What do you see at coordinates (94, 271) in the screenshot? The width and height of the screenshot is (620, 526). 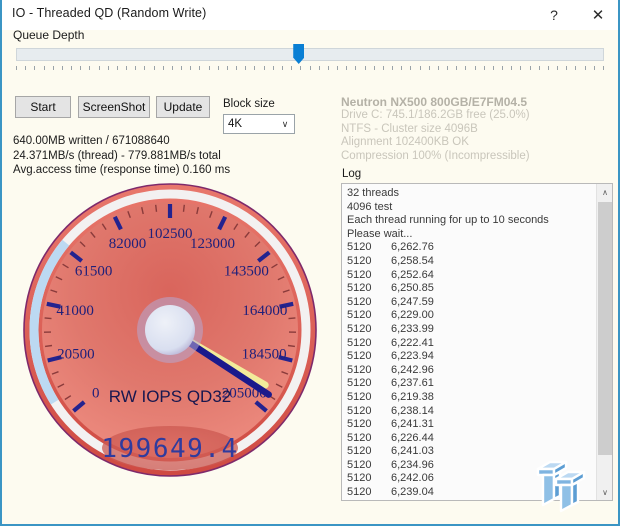 I see `gauge-tick-label: 61500` at bounding box center [94, 271].